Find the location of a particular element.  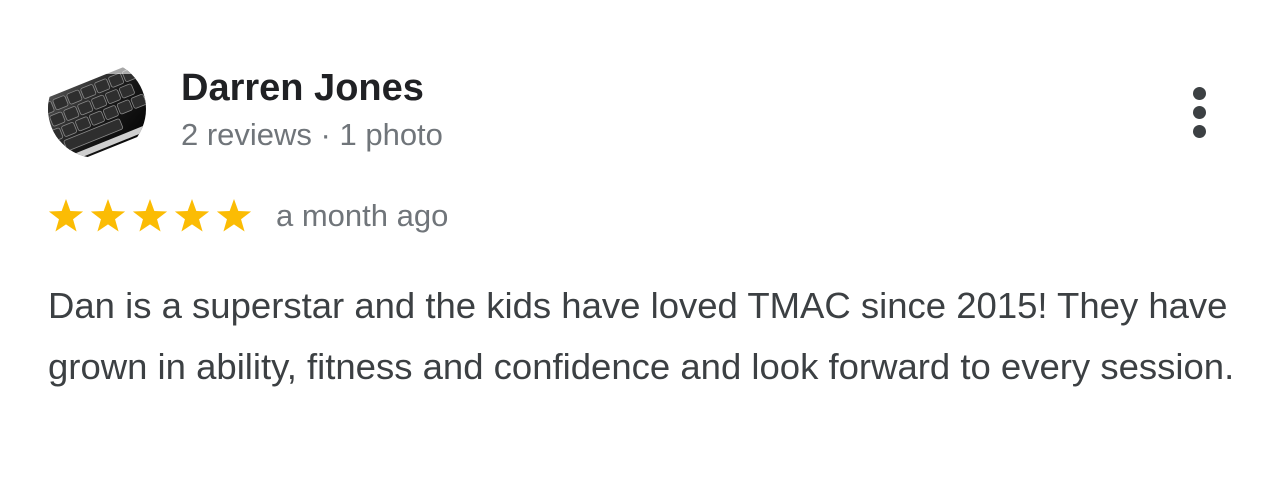

reviewer-name: Darren Jones is located at coordinates (302, 88).